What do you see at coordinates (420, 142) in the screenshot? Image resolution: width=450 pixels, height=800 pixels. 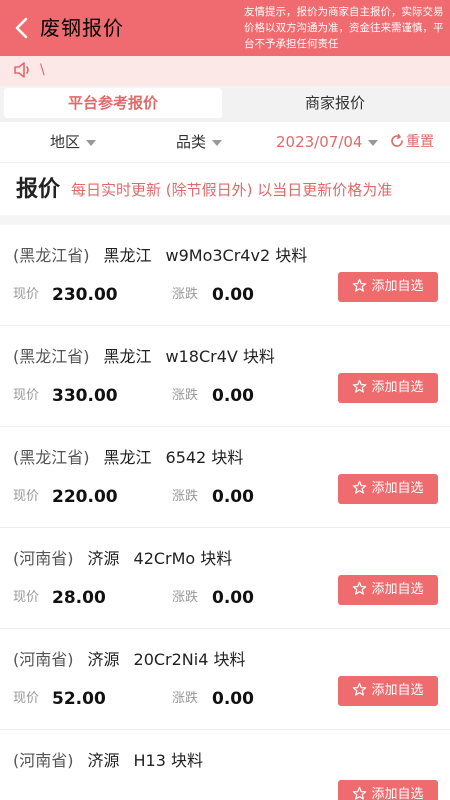 I see `reset-label: 重置` at bounding box center [420, 142].